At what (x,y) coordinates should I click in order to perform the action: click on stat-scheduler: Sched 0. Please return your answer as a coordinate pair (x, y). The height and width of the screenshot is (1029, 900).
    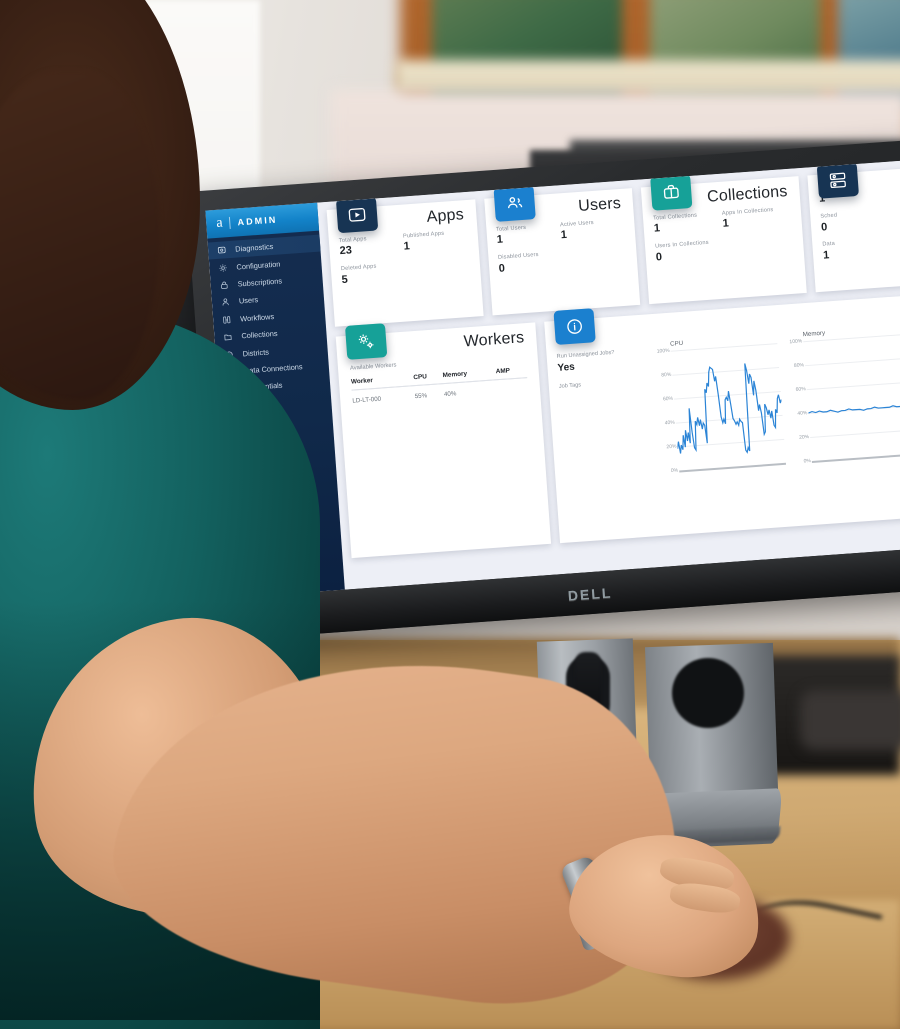
    Looking at the image, I should click on (860, 221).